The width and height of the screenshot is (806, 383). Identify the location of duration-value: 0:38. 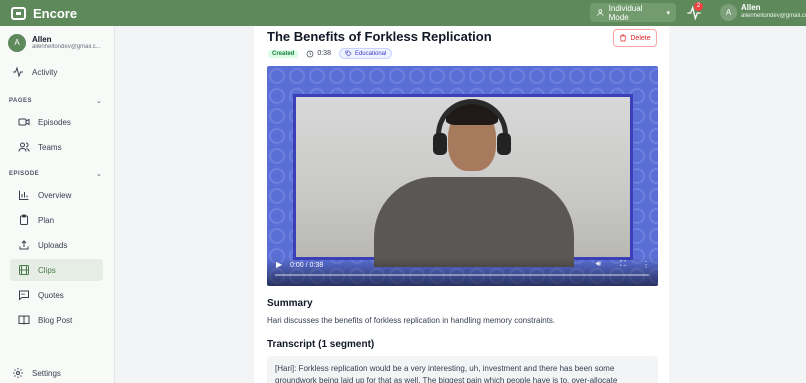
(324, 53).